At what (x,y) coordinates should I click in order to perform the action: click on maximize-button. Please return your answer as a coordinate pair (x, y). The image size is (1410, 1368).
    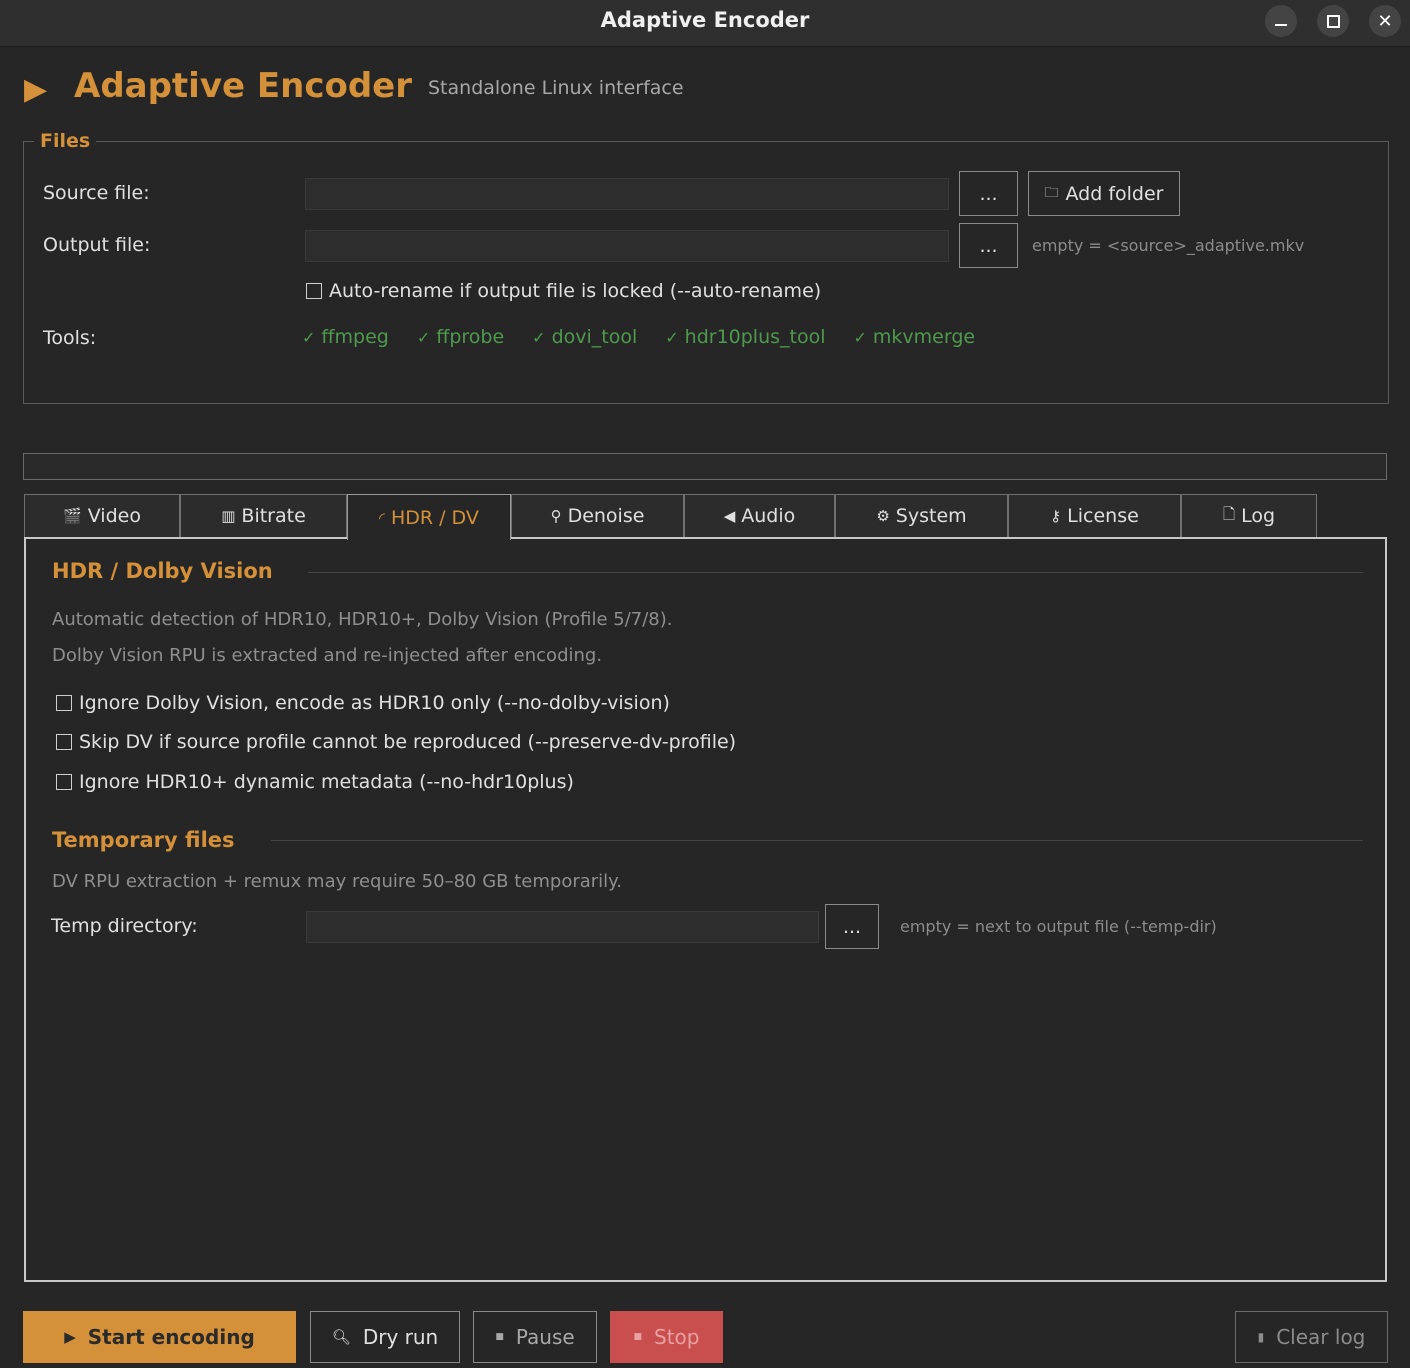
    Looking at the image, I should click on (1333, 21).